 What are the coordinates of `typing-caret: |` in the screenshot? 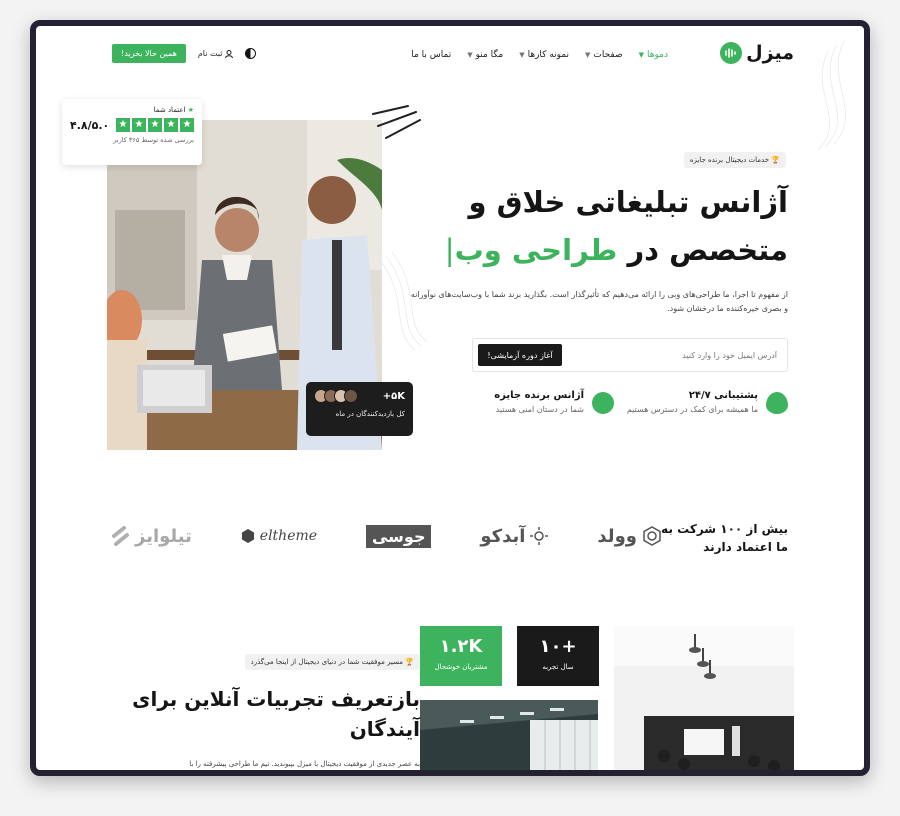 It's located at (449, 250).